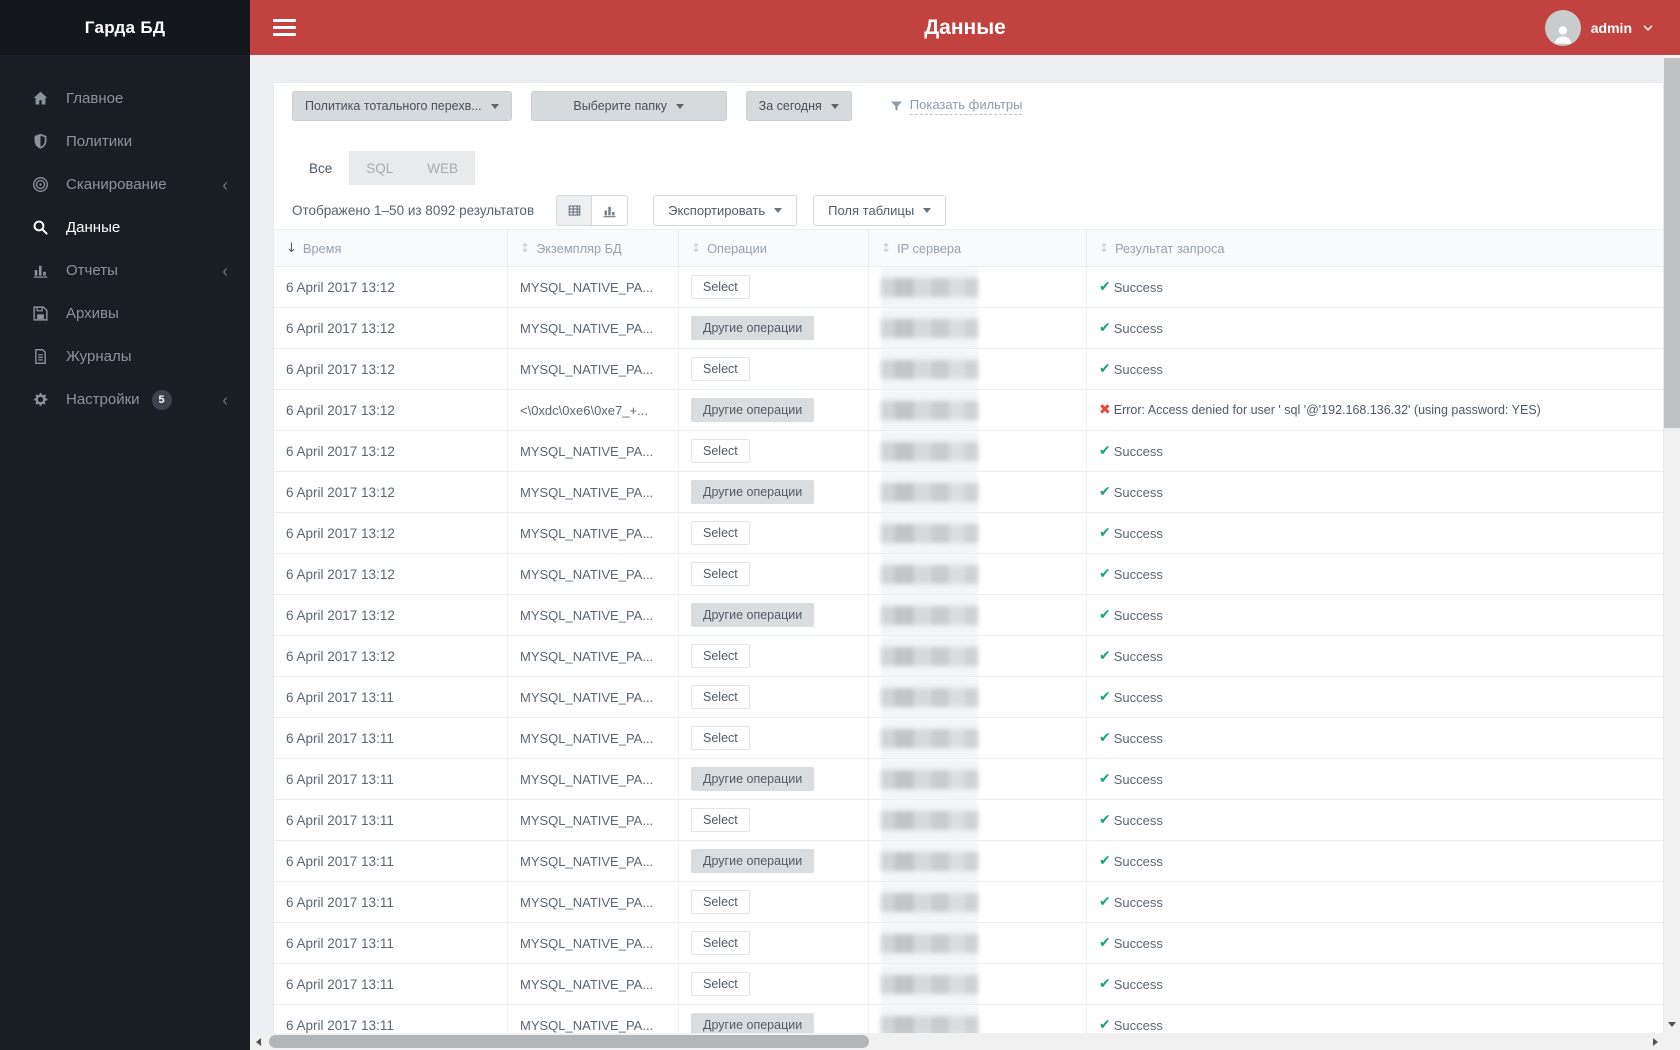 The height and width of the screenshot is (1050, 1680). I want to click on scroll-left-arrow, so click(258, 1041).